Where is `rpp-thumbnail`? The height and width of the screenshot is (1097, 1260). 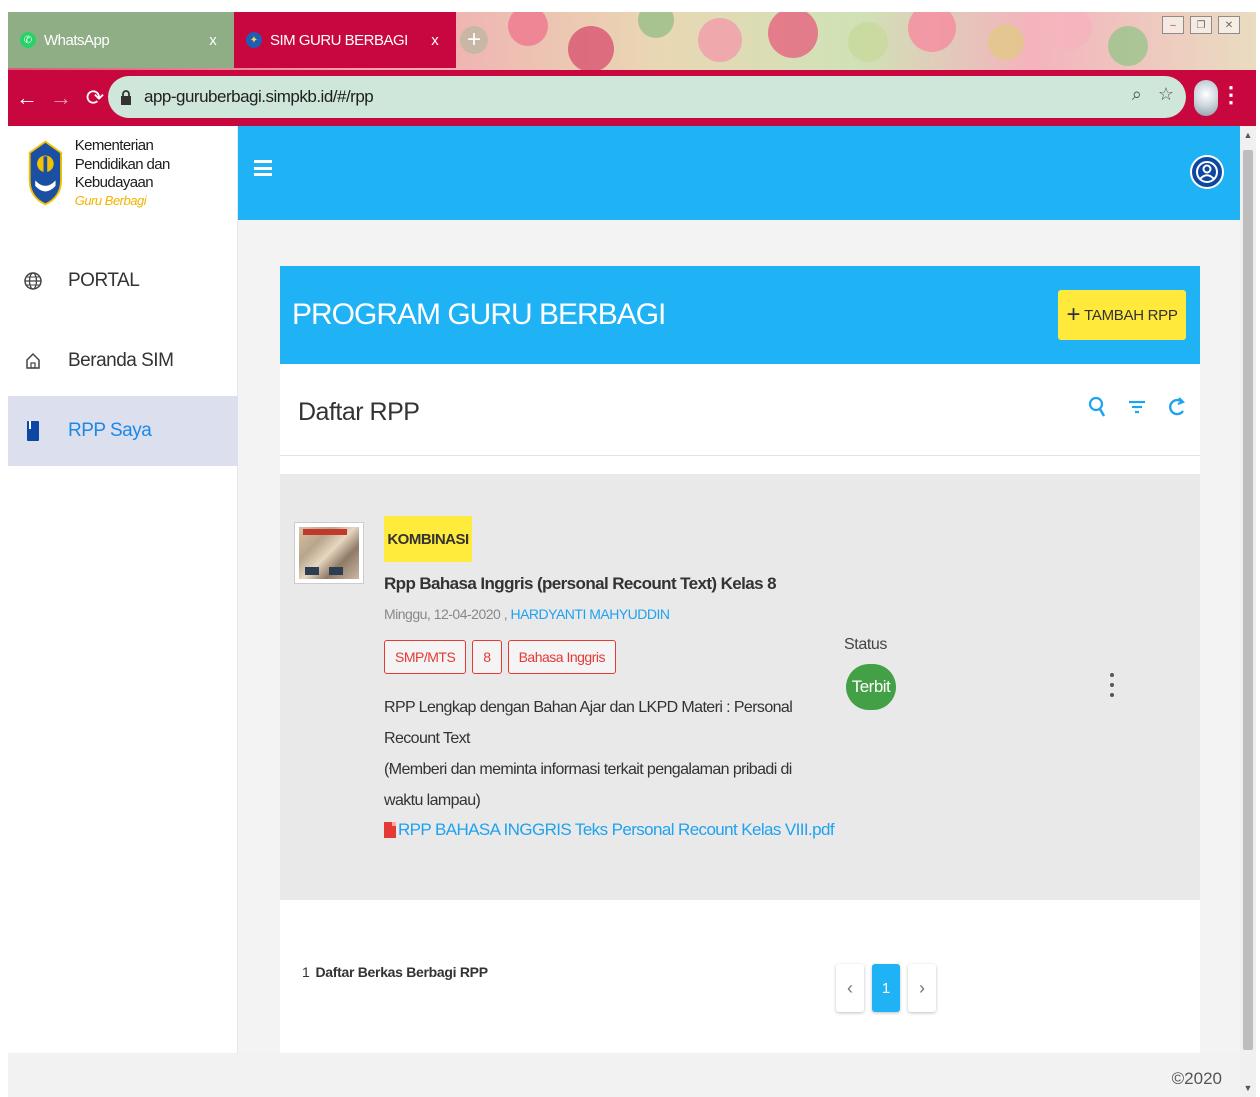 rpp-thumbnail is located at coordinates (329, 553).